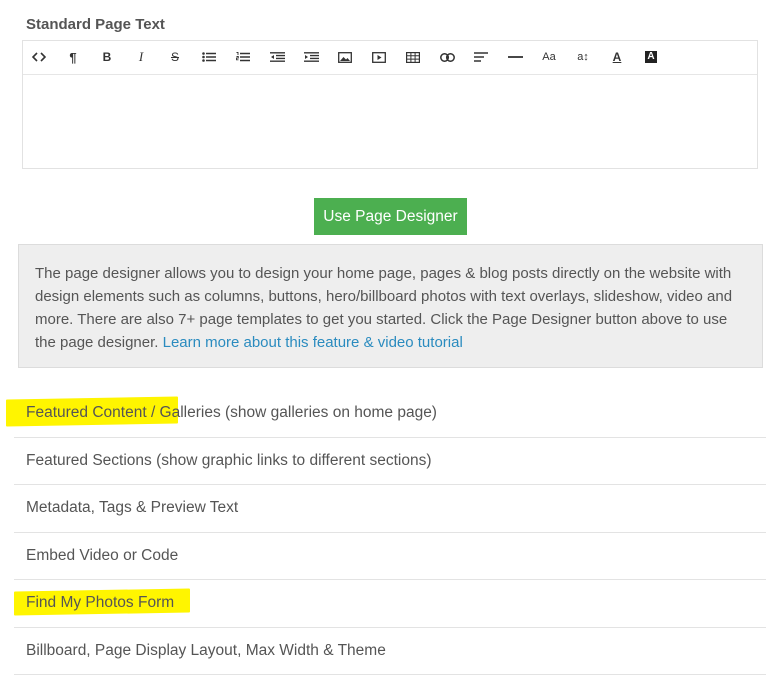 This screenshot has width=766, height=676. Describe the element at coordinates (39, 57) in the screenshot. I see `code-view-icon` at that location.